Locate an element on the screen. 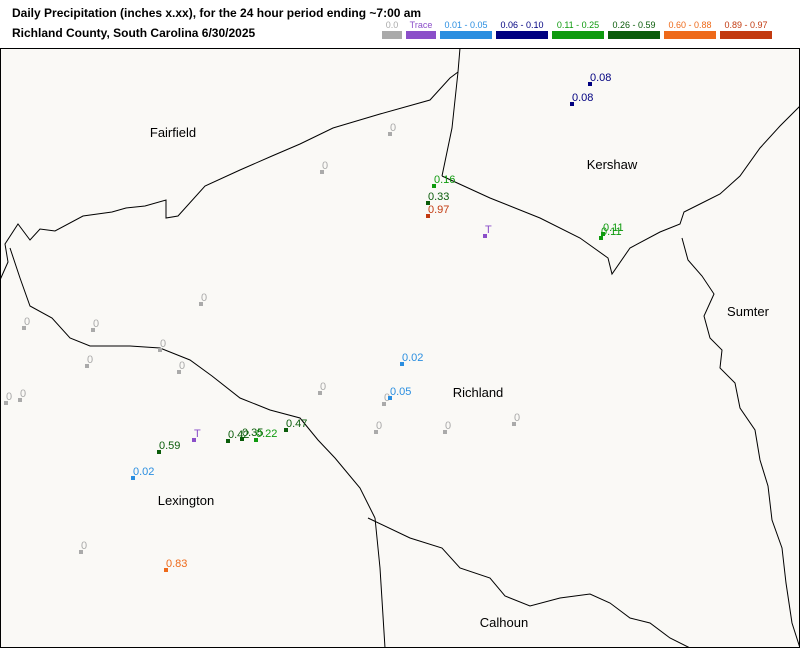 The width and height of the screenshot is (800, 650). station-marker: 0.22 is located at coordinates (265, 435).